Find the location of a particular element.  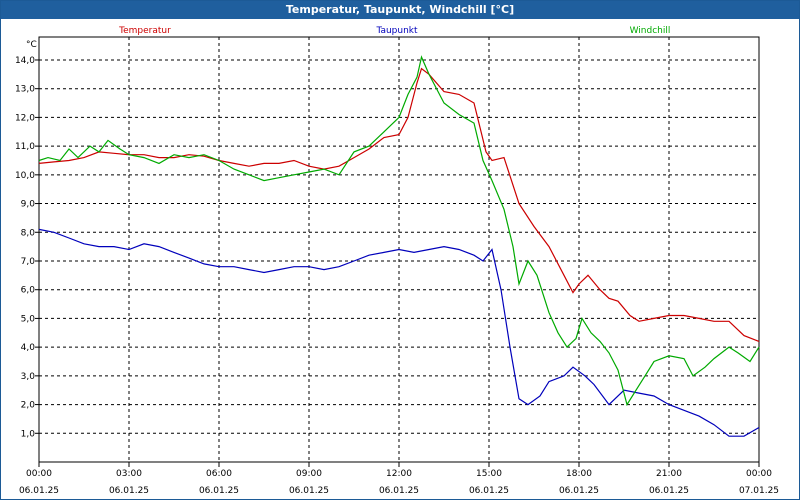

y-tick-label: 1,0 is located at coordinates (28, 434).